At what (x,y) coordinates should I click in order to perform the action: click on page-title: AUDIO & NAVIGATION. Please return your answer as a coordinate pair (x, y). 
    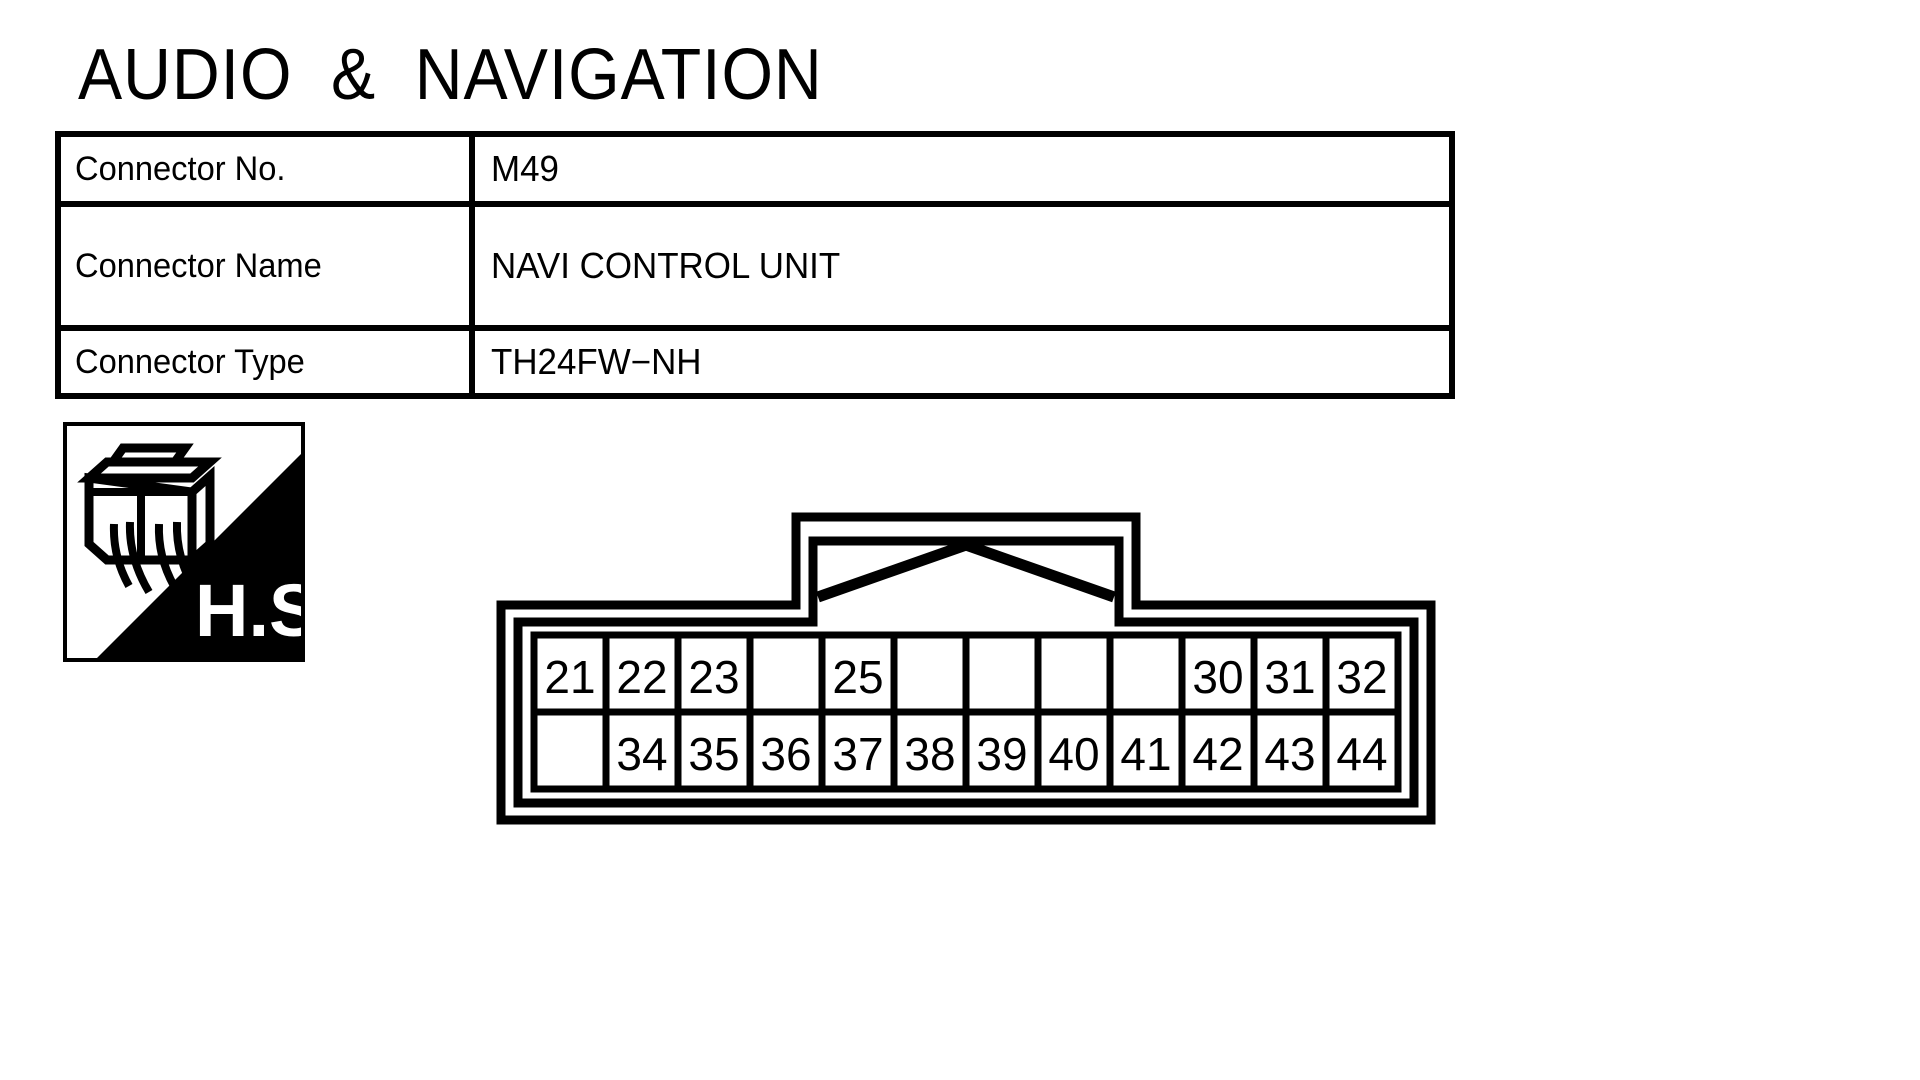
    Looking at the image, I should click on (450, 75).